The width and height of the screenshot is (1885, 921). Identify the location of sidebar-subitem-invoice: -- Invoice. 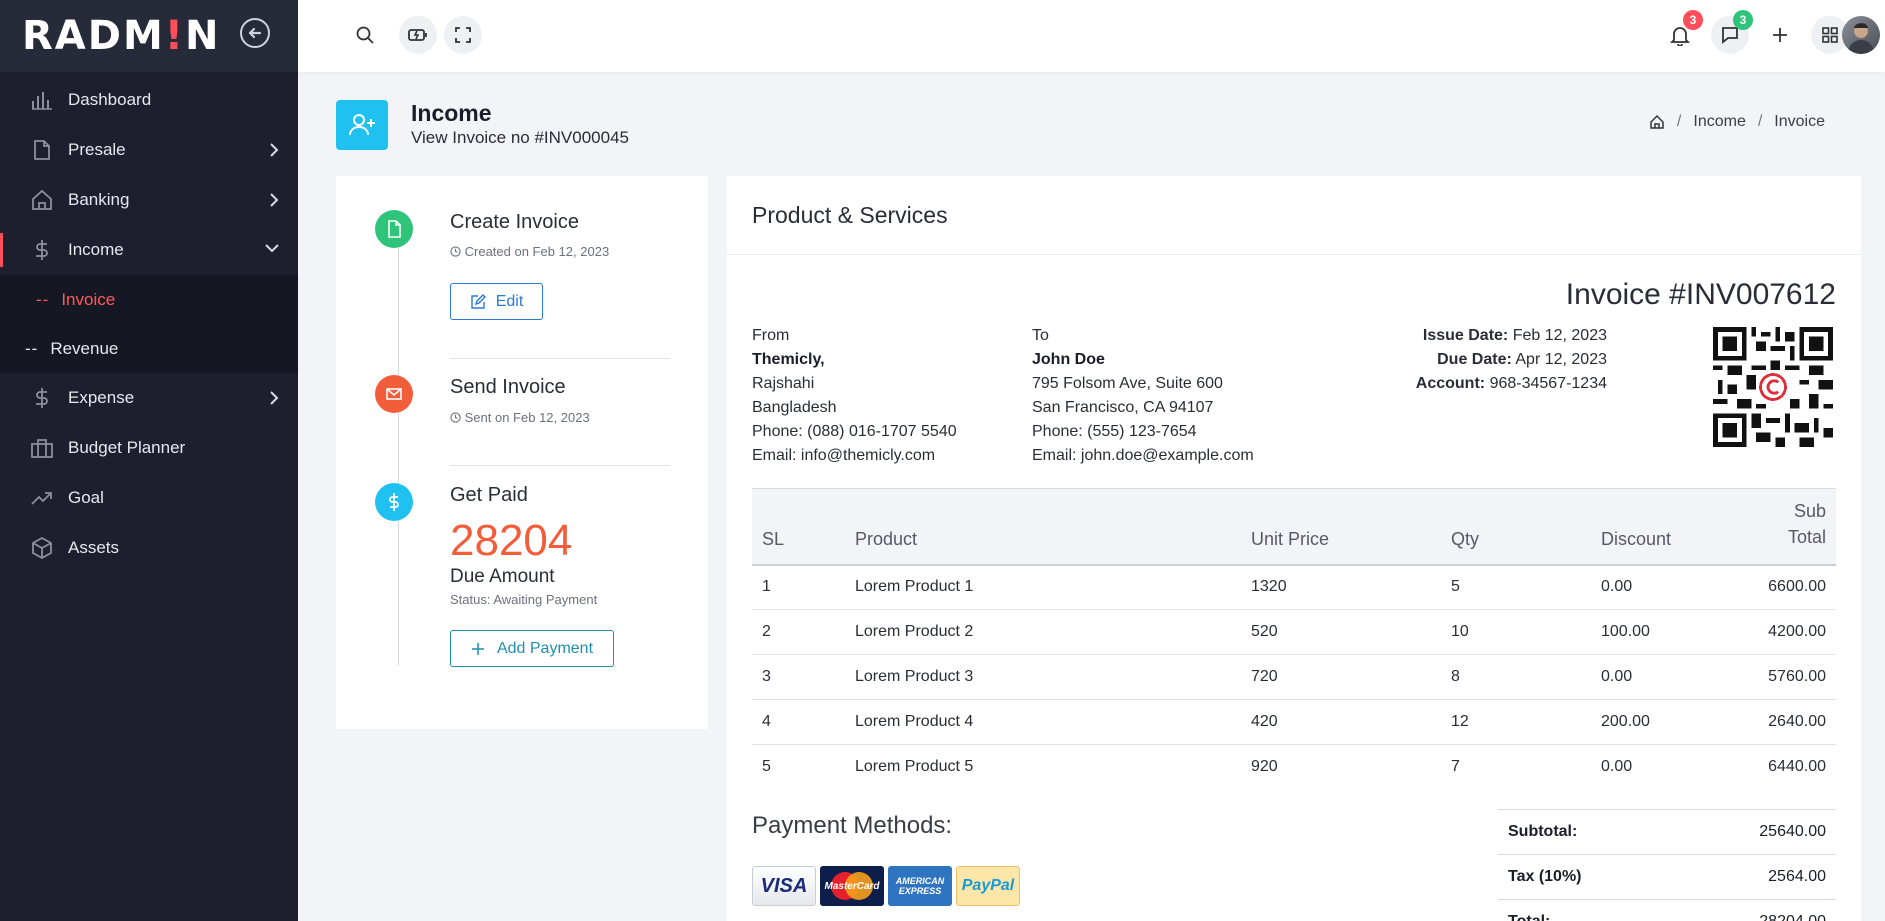
(149, 299).